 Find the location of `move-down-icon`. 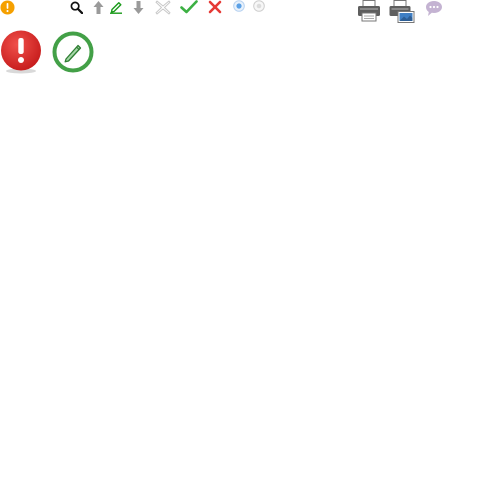

move-down-icon is located at coordinates (138, 7).